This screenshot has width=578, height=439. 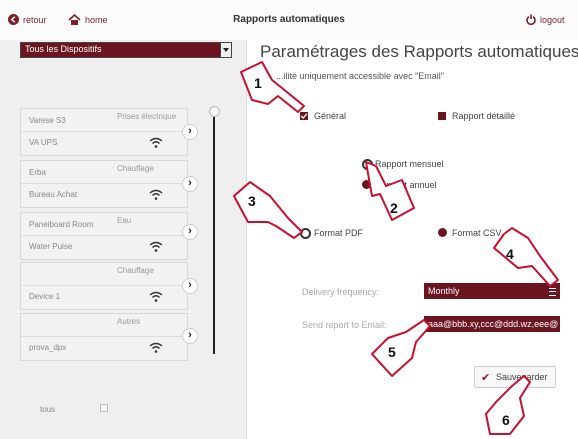 What do you see at coordinates (252, 201) in the screenshot?
I see `callout-number: 3` at bounding box center [252, 201].